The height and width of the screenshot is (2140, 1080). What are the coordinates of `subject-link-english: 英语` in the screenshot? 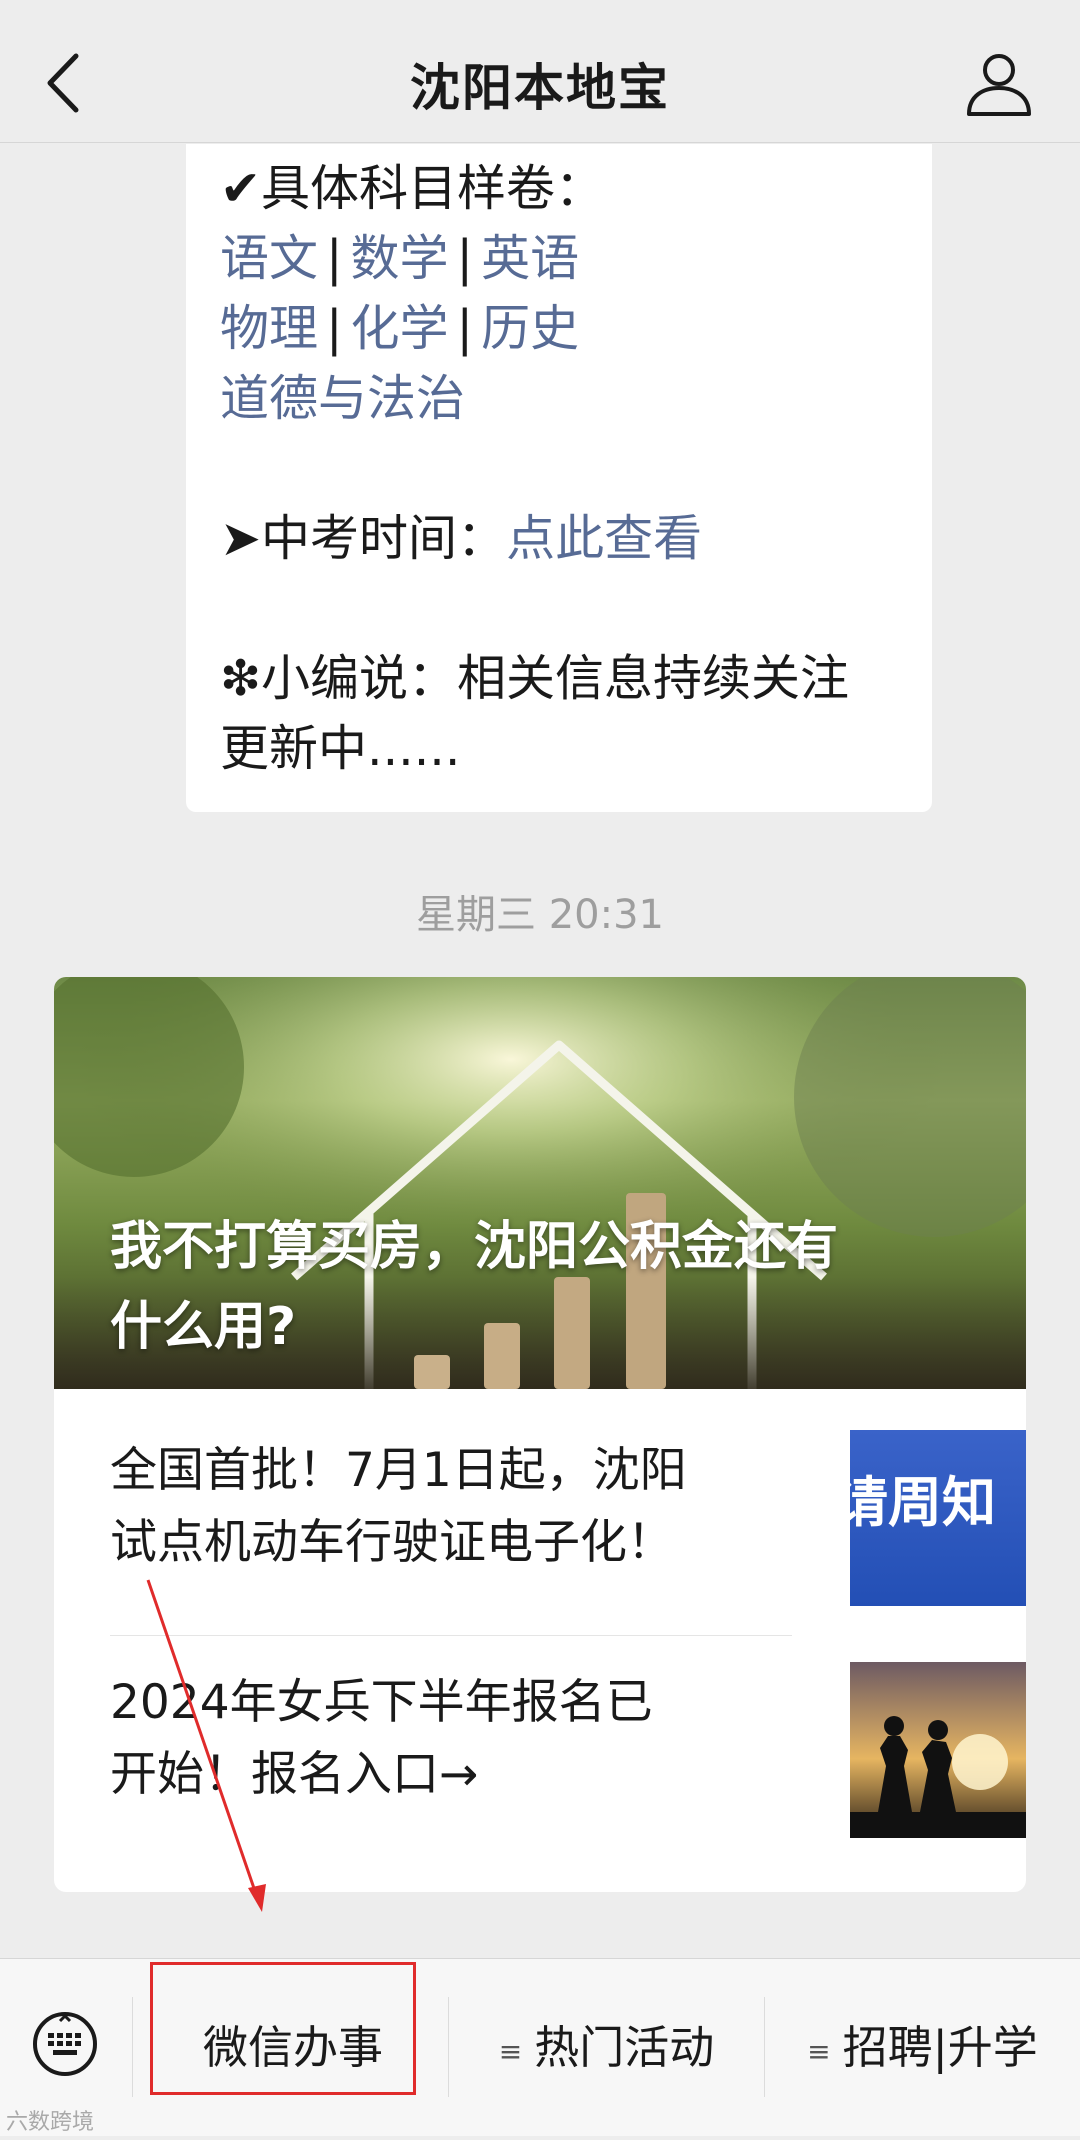 It's located at (530, 258).